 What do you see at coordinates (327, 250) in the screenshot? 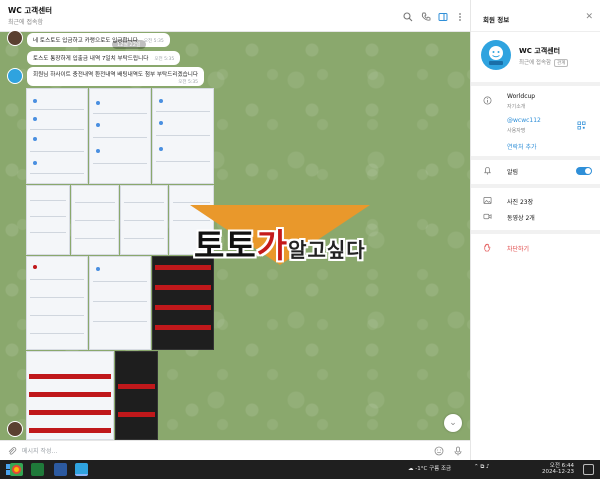
I see `watermark-part: 알고싶다` at bounding box center [327, 250].